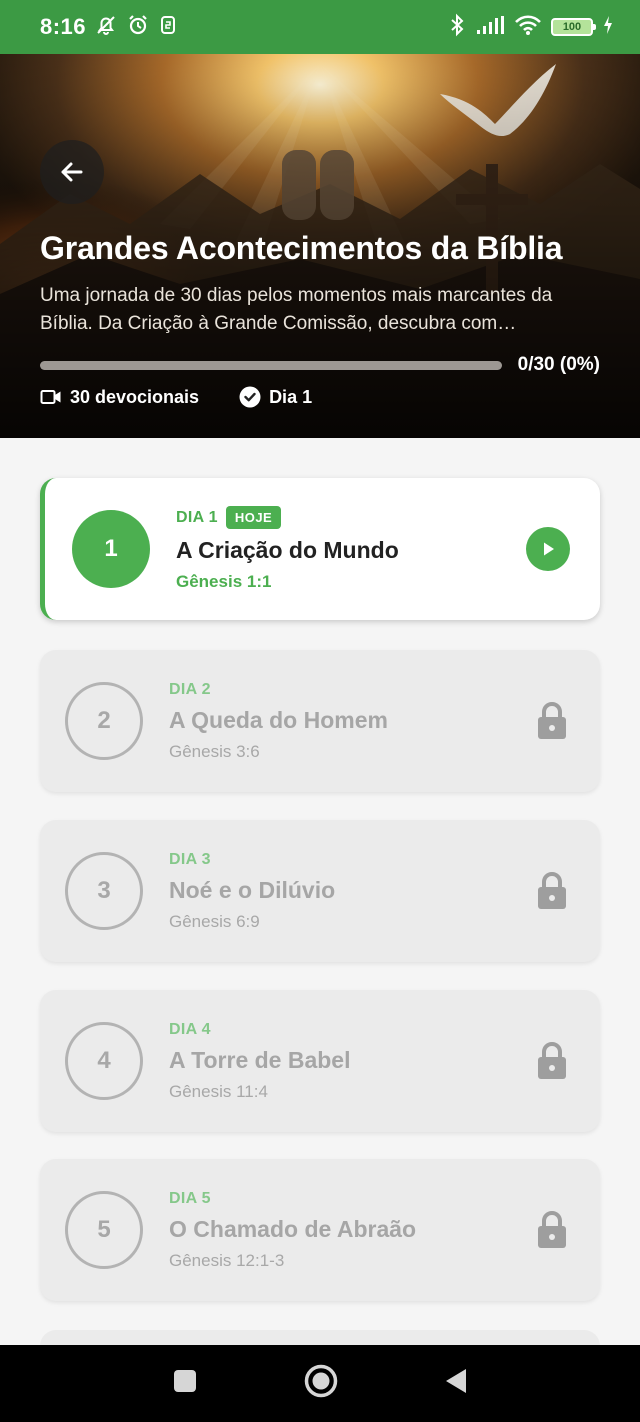  Describe the element at coordinates (287, 550) in the screenshot. I see `day-title: A Criação do Mundo` at that location.